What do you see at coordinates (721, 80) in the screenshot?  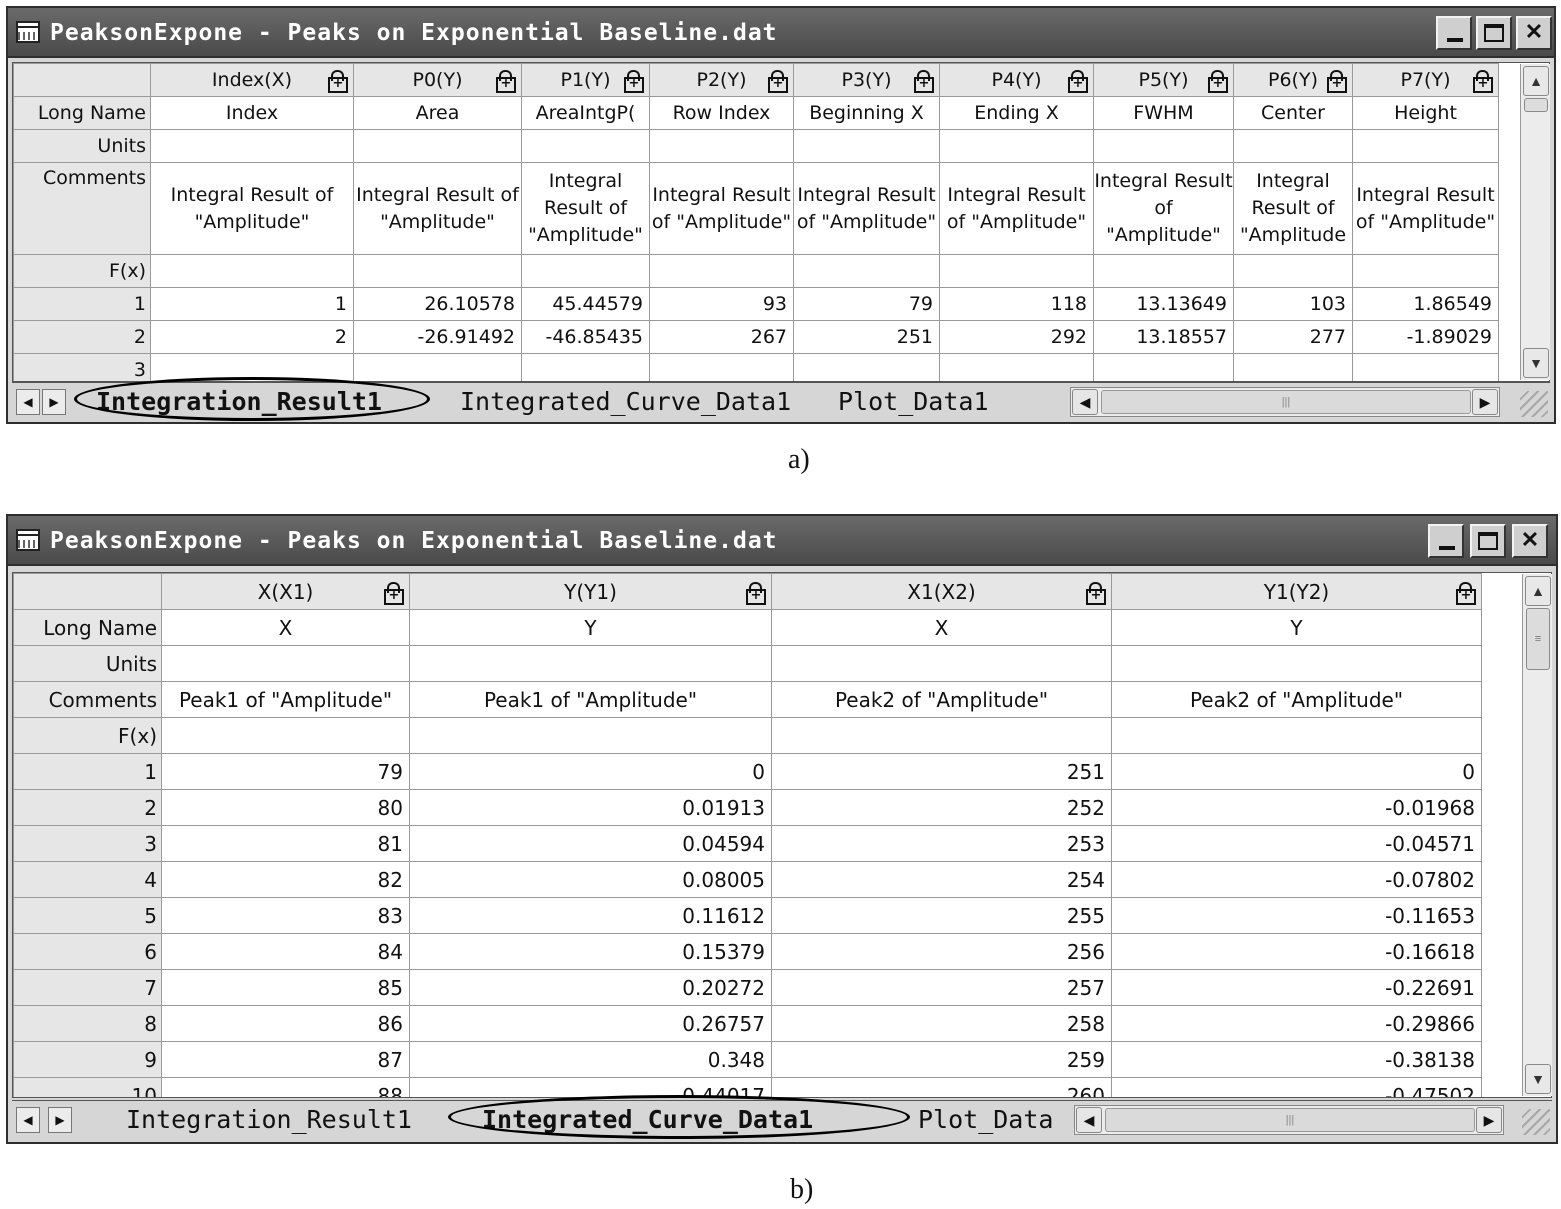 I see `column-header: P2(Y)` at bounding box center [721, 80].